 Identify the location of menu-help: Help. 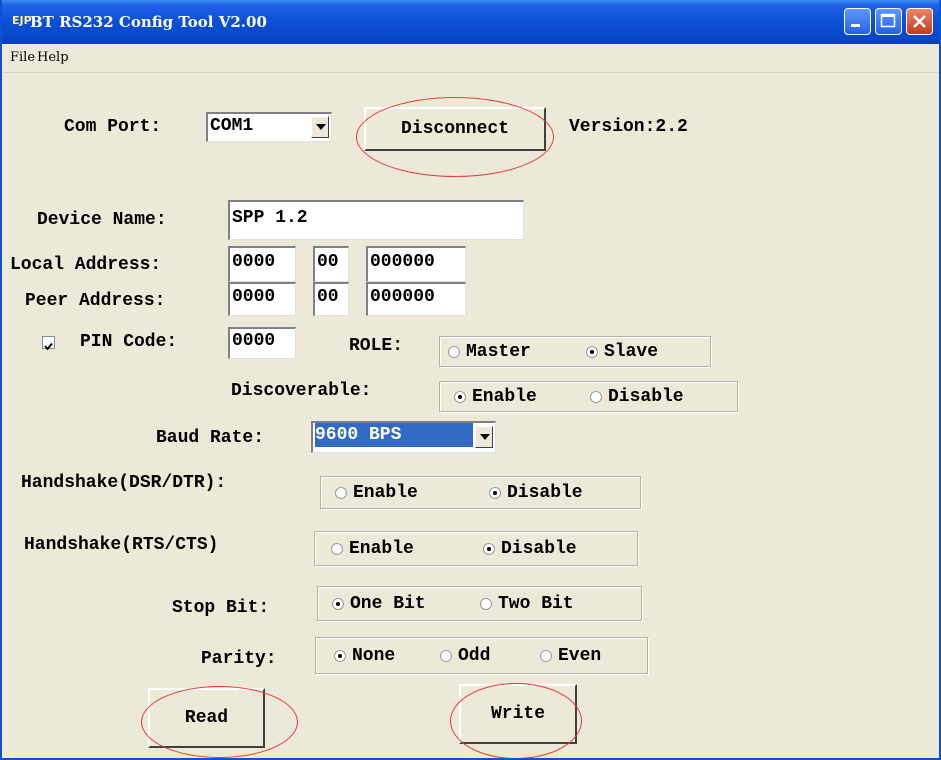
(53, 57).